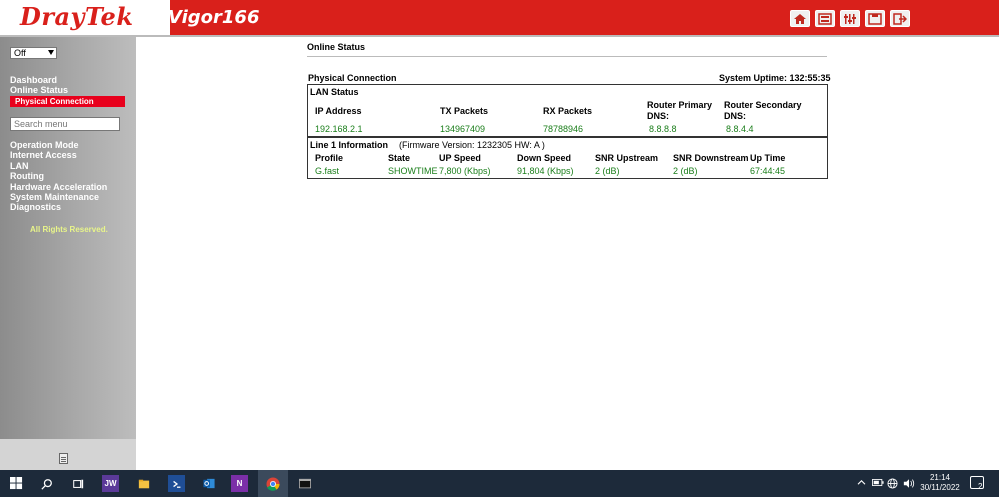 The image size is (999, 497). What do you see at coordinates (272, 483) in the screenshot?
I see `chrome-icon` at bounding box center [272, 483].